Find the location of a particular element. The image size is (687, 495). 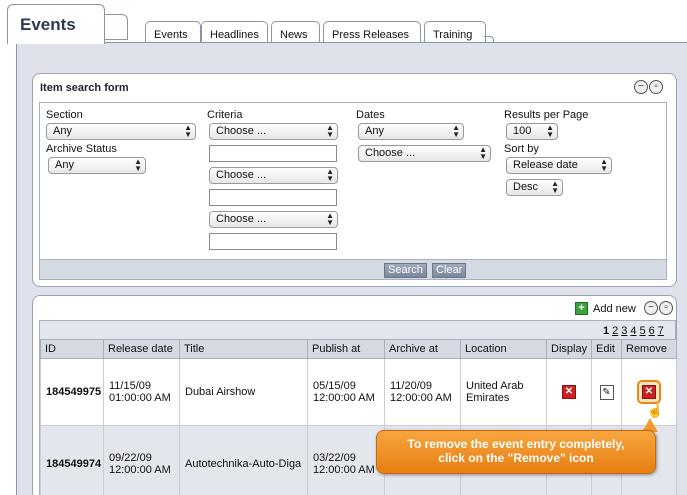

page-link-3: 3 is located at coordinates (624, 331).